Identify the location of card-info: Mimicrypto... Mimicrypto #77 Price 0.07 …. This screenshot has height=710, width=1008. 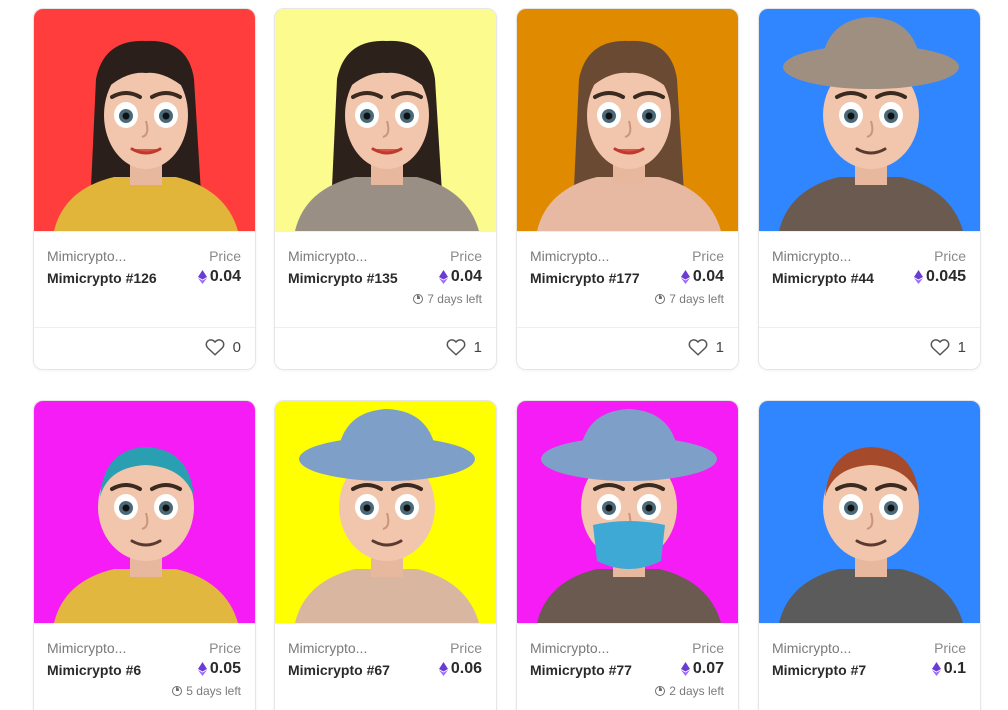
(627, 666).